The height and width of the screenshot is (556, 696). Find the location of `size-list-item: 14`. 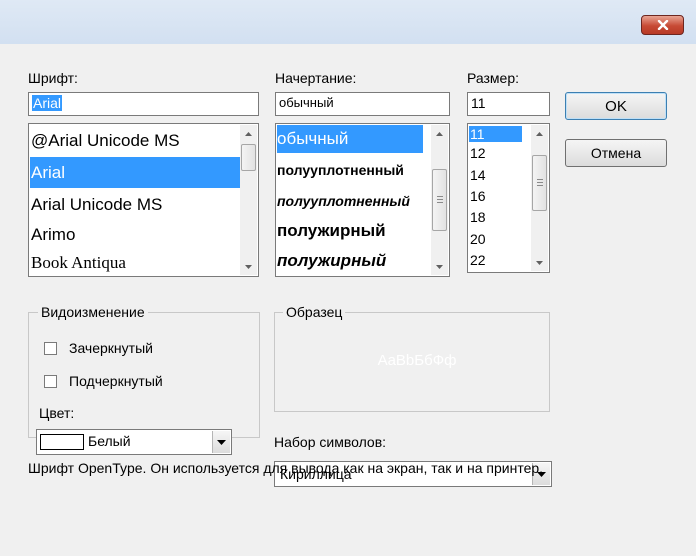

size-list-item: 14 is located at coordinates (495, 175).